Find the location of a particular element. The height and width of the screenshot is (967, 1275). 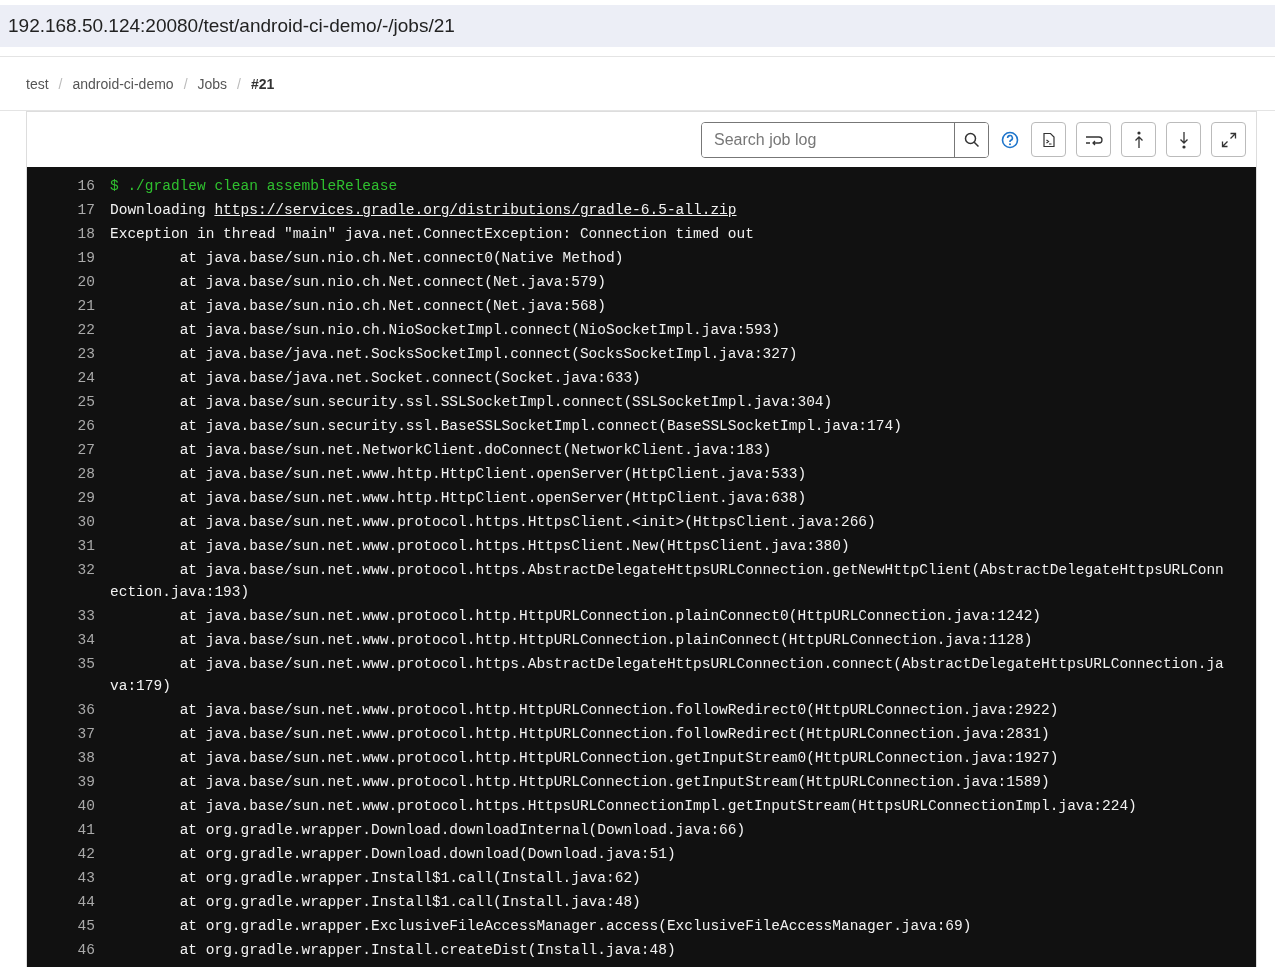

terminal-file-icon is located at coordinates (1048, 139).